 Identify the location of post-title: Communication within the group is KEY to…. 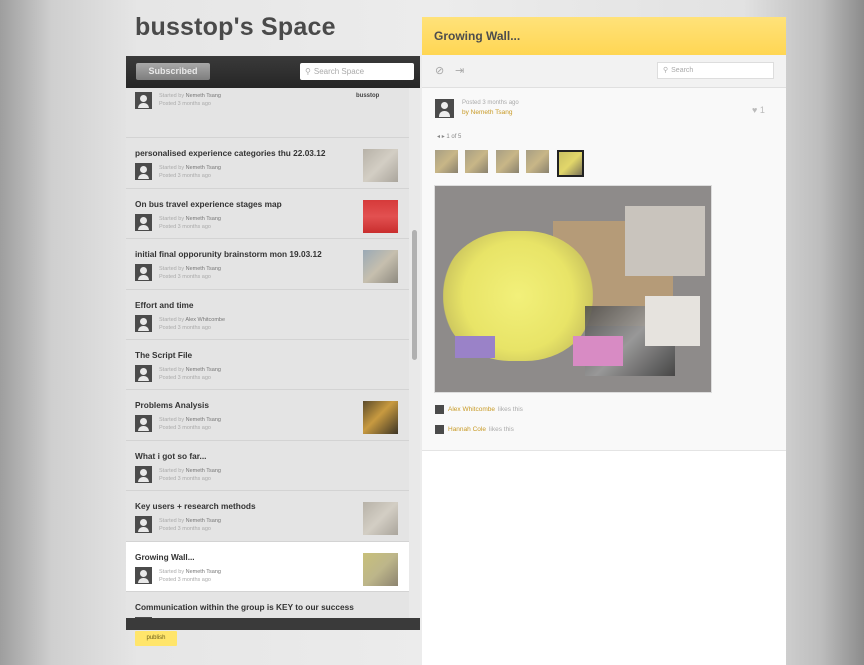
(244, 607).